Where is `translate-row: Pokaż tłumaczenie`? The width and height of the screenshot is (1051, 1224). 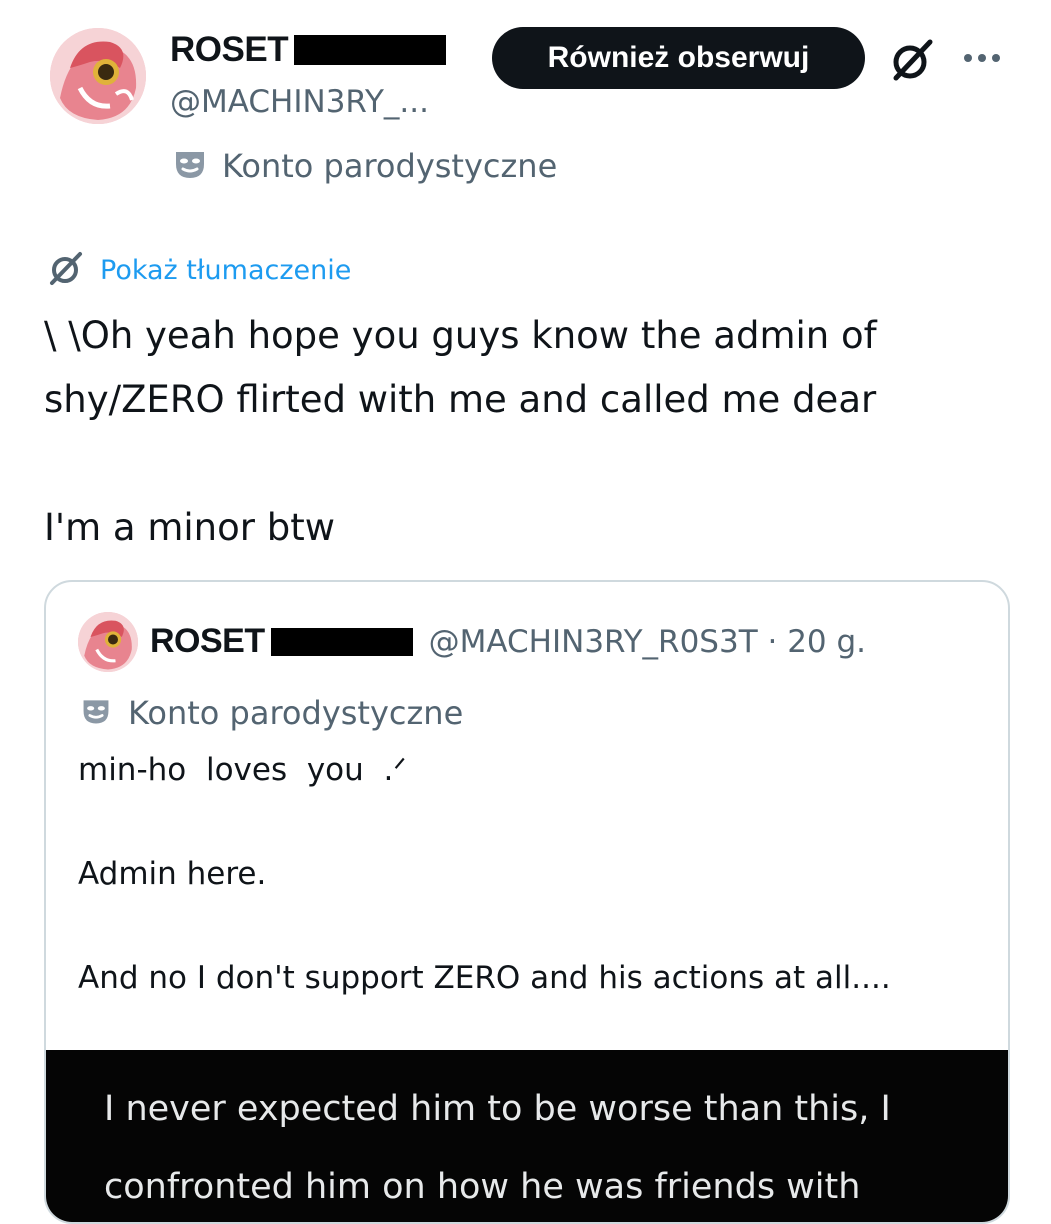 translate-row: Pokaż tłumaczenie is located at coordinates (198, 270).